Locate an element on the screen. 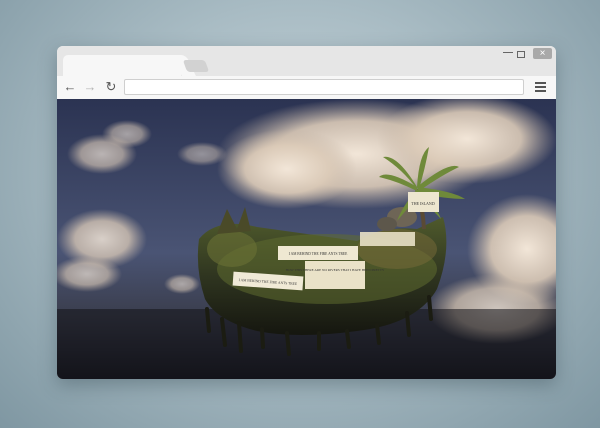 The image size is (600, 428). reload-icon: ↻ is located at coordinates (111, 86).